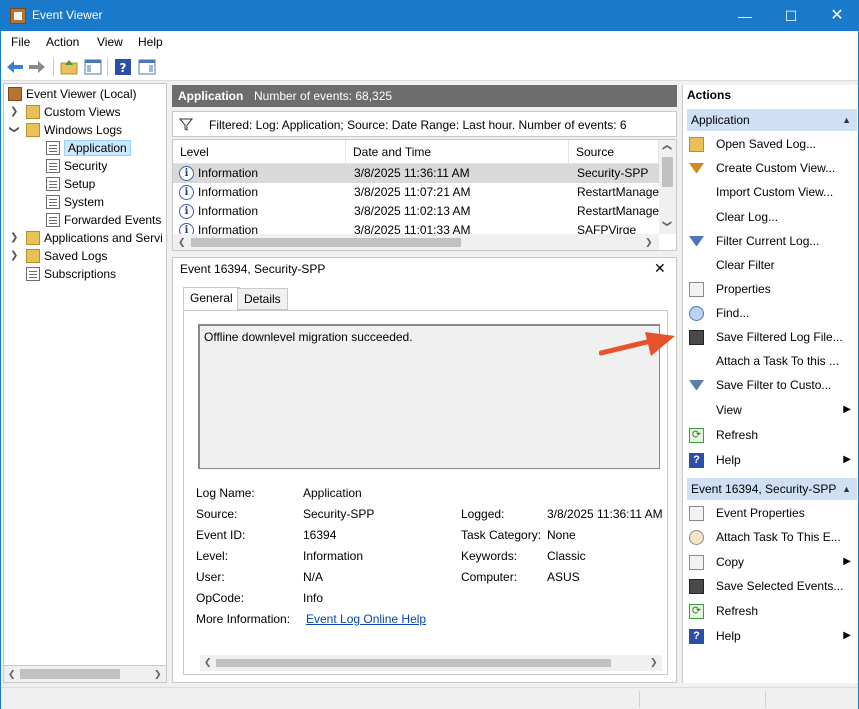 Image resolution: width=859 pixels, height=709 pixels. I want to click on information-icon: i, so click(186, 211).